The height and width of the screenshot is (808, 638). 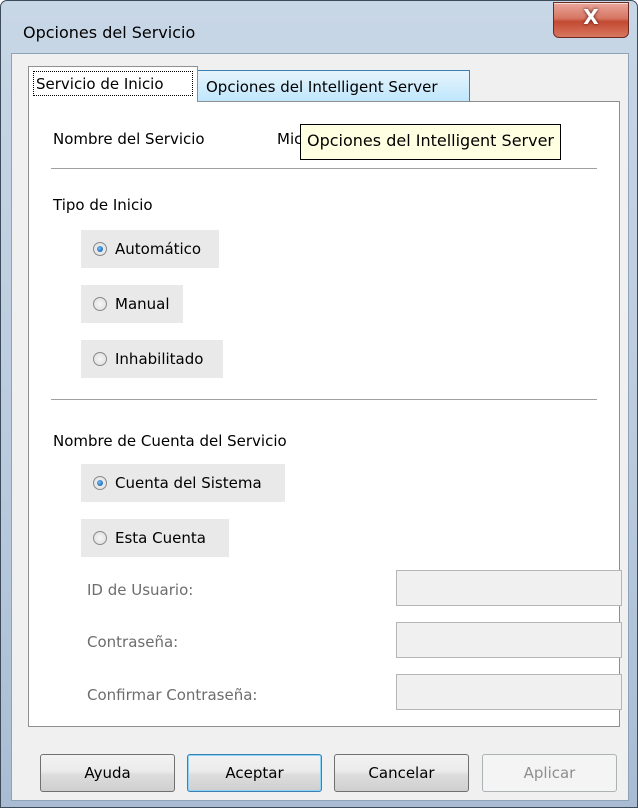 I want to click on radio-label: Inhabilitado, so click(x=159, y=359).